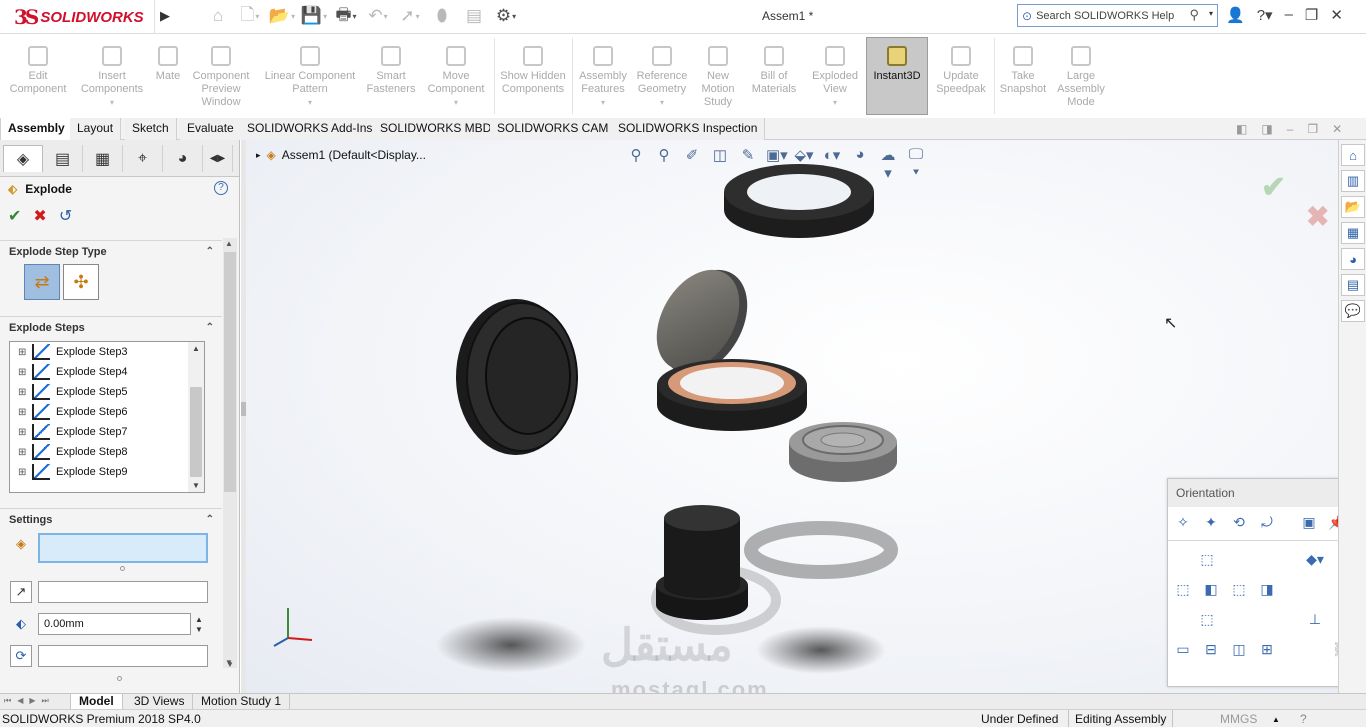 The width and height of the screenshot is (1366, 727). Describe the element at coordinates (151, 129) in the screenshot. I see `tab-sketch: Sketch` at that location.